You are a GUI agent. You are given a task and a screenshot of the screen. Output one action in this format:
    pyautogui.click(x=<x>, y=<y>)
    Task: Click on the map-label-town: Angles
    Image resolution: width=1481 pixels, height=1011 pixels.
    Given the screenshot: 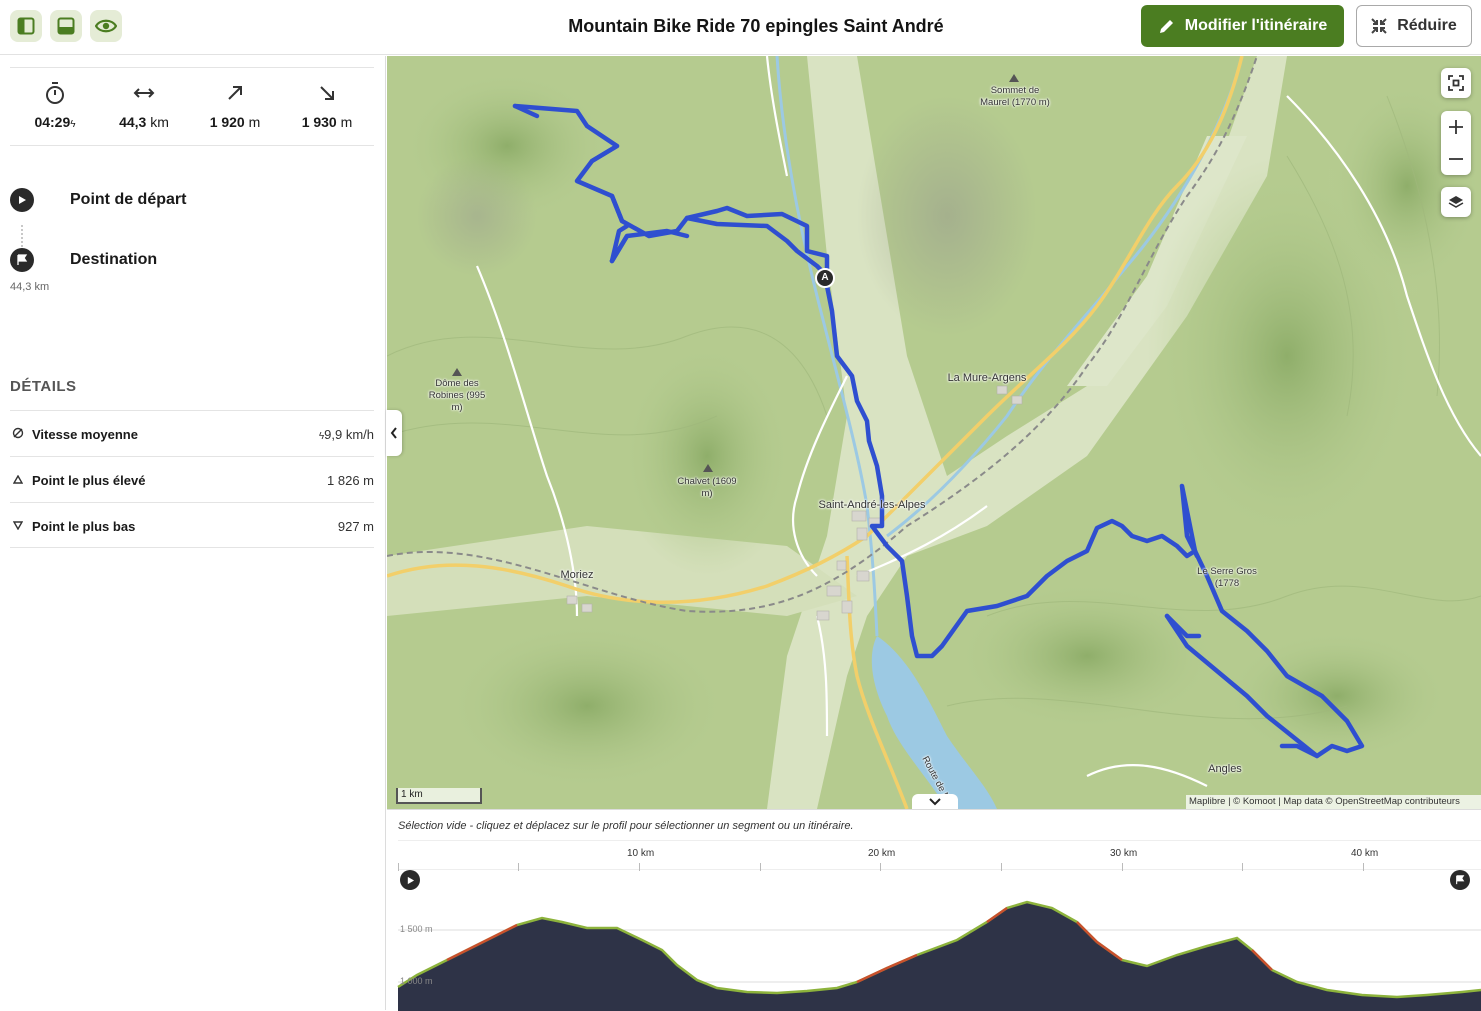 What is the action you would take?
    pyautogui.click(x=1225, y=769)
    